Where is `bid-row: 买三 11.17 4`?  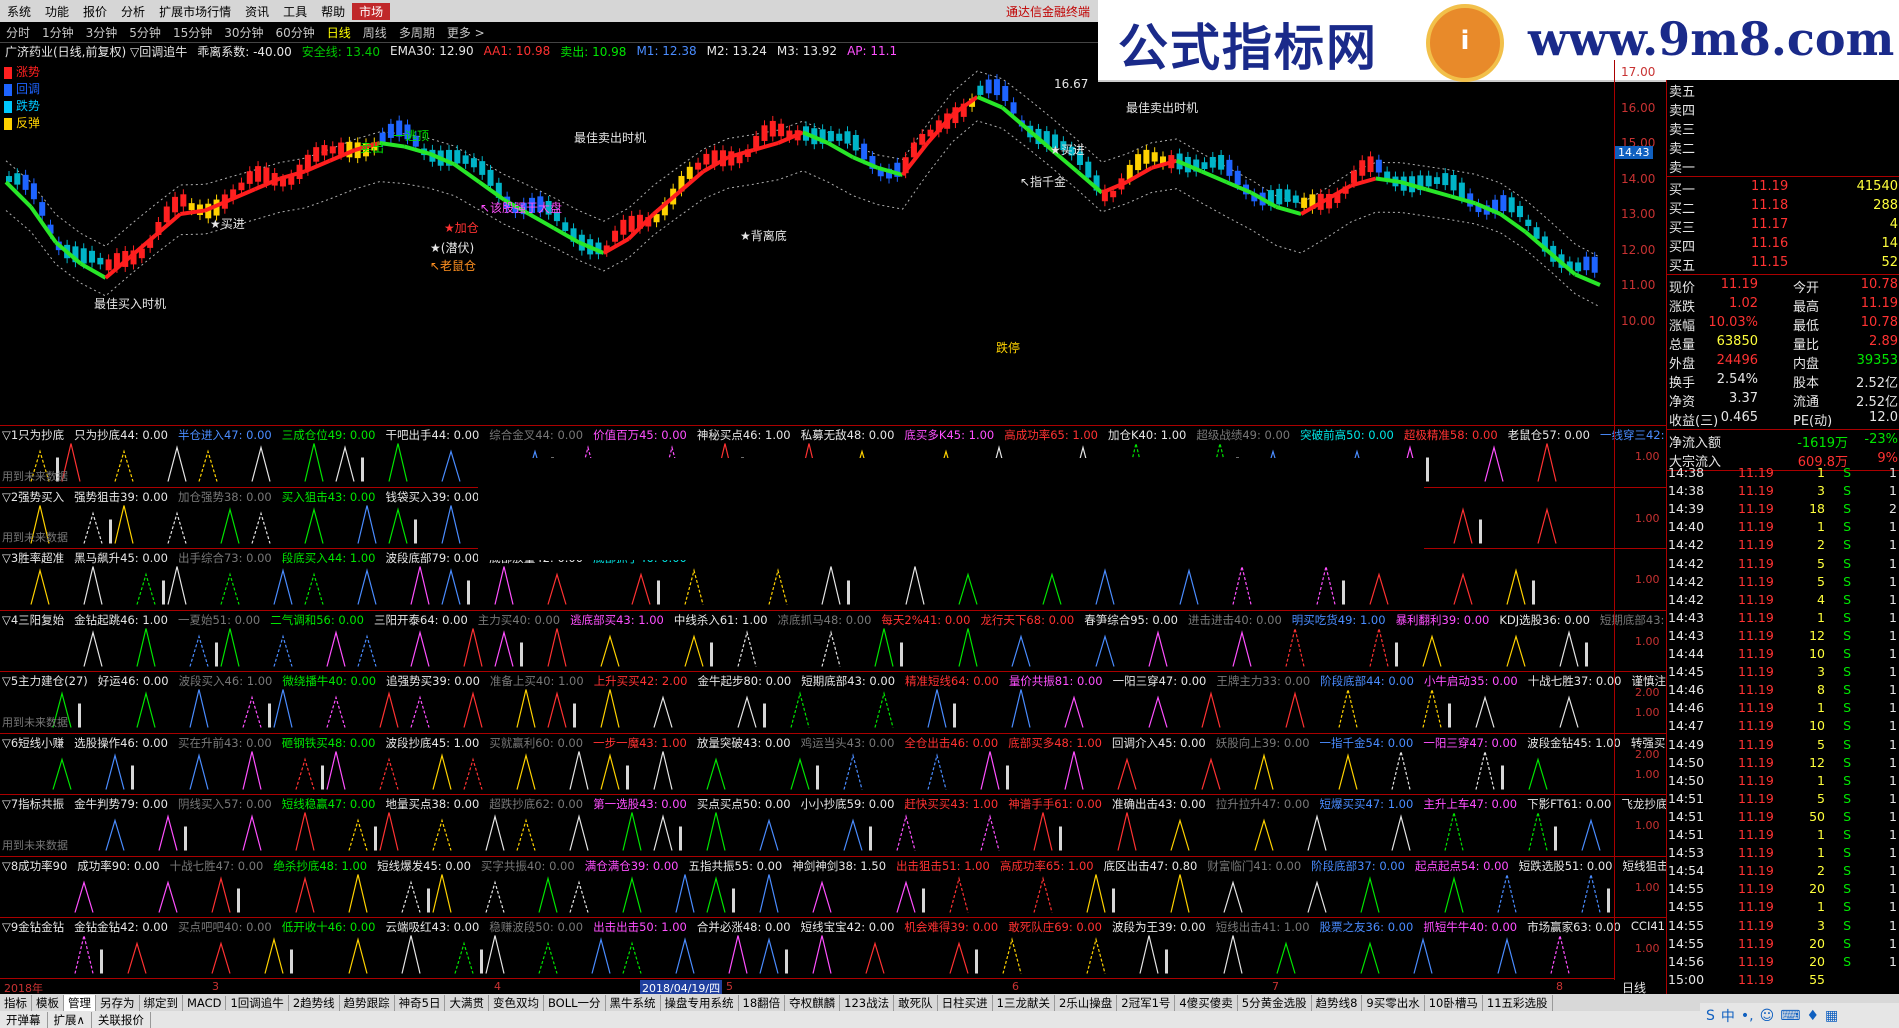
bid-row: 买三 11.17 4 is located at coordinates (1783, 226).